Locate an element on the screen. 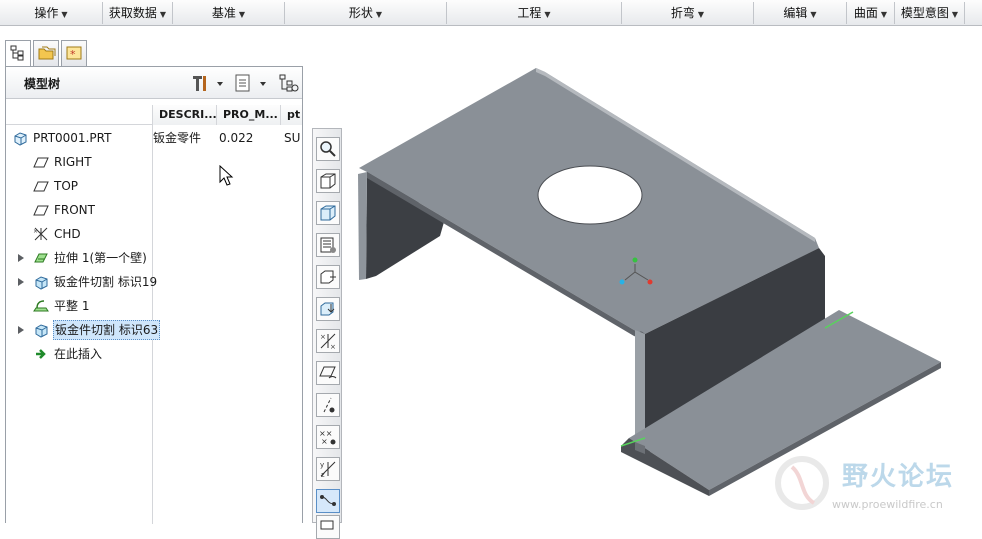  tree-item-insert-here: 在此插入 is located at coordinates (154, 354).